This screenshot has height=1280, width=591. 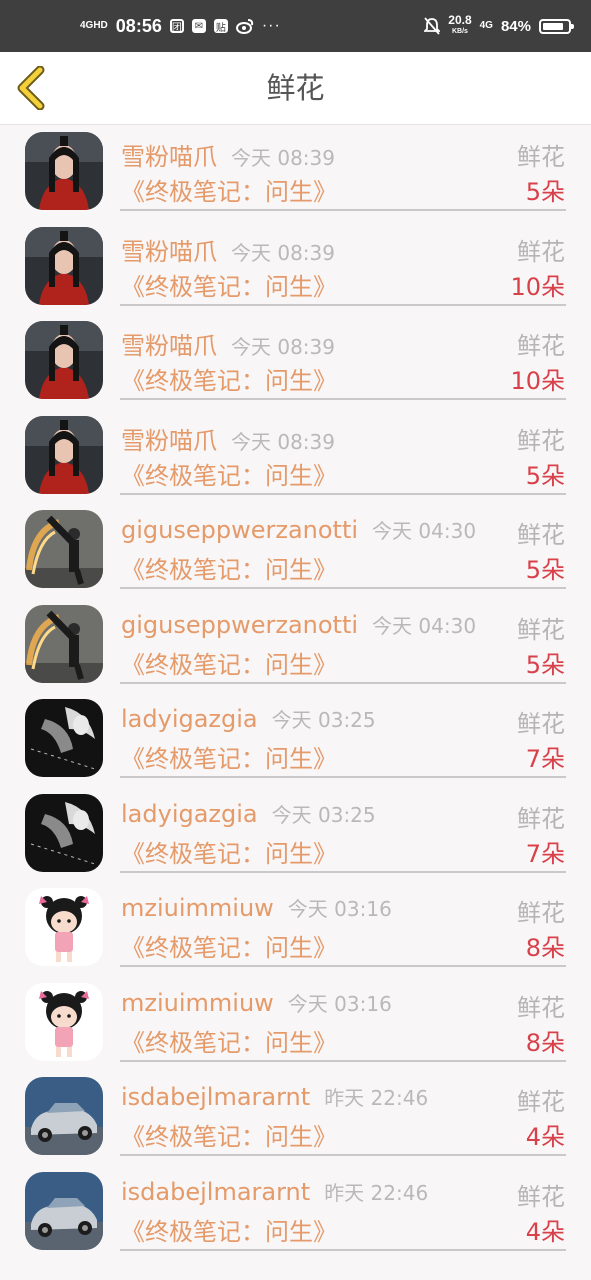 I want to click on mail-notification-icon: ✉, so click(x=198, y=26).